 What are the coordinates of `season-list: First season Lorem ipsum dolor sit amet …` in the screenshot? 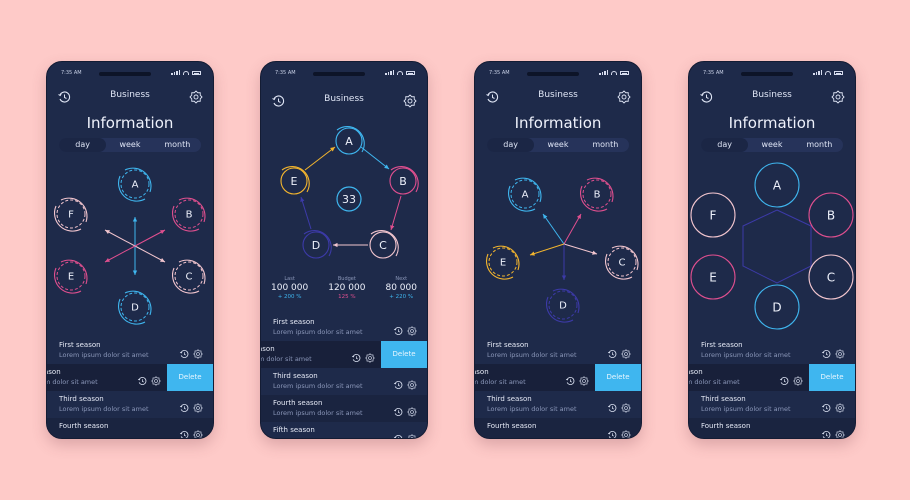 It's located at (344, 376).